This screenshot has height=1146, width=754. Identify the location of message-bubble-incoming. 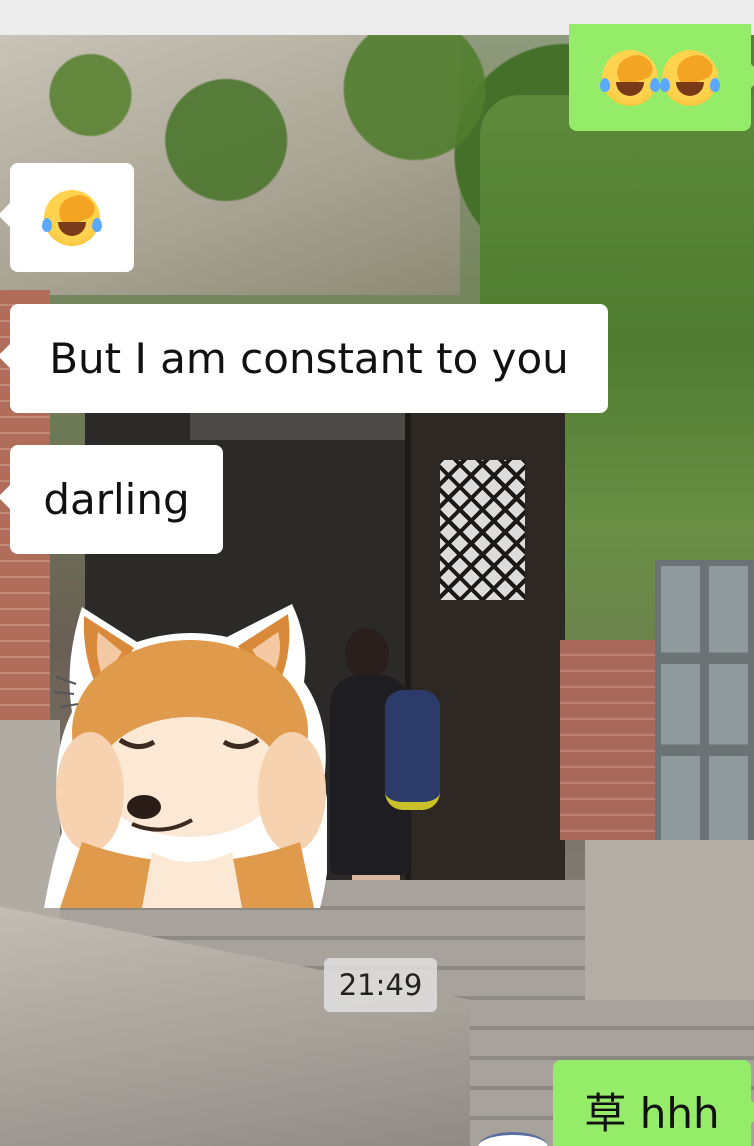
(67, 217).